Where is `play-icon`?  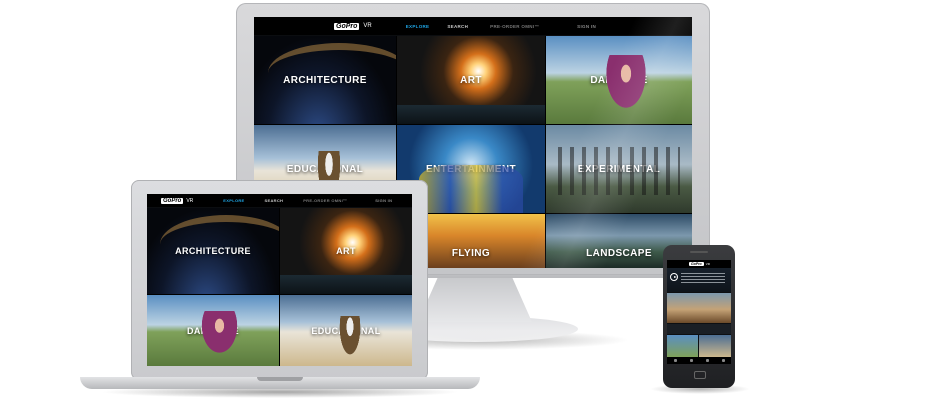
play-icon is located at coordinates (674, 277).